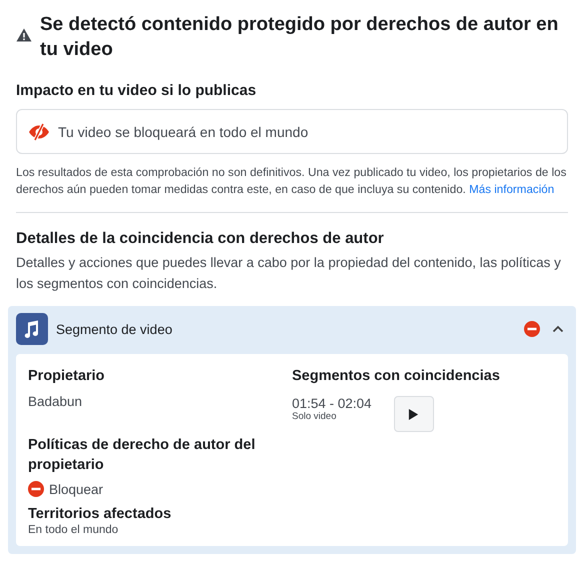 The image size is (588, 587). Describe the element at coordinates (32, 329) in the screenshot. I see `music-note-icon` at that location.